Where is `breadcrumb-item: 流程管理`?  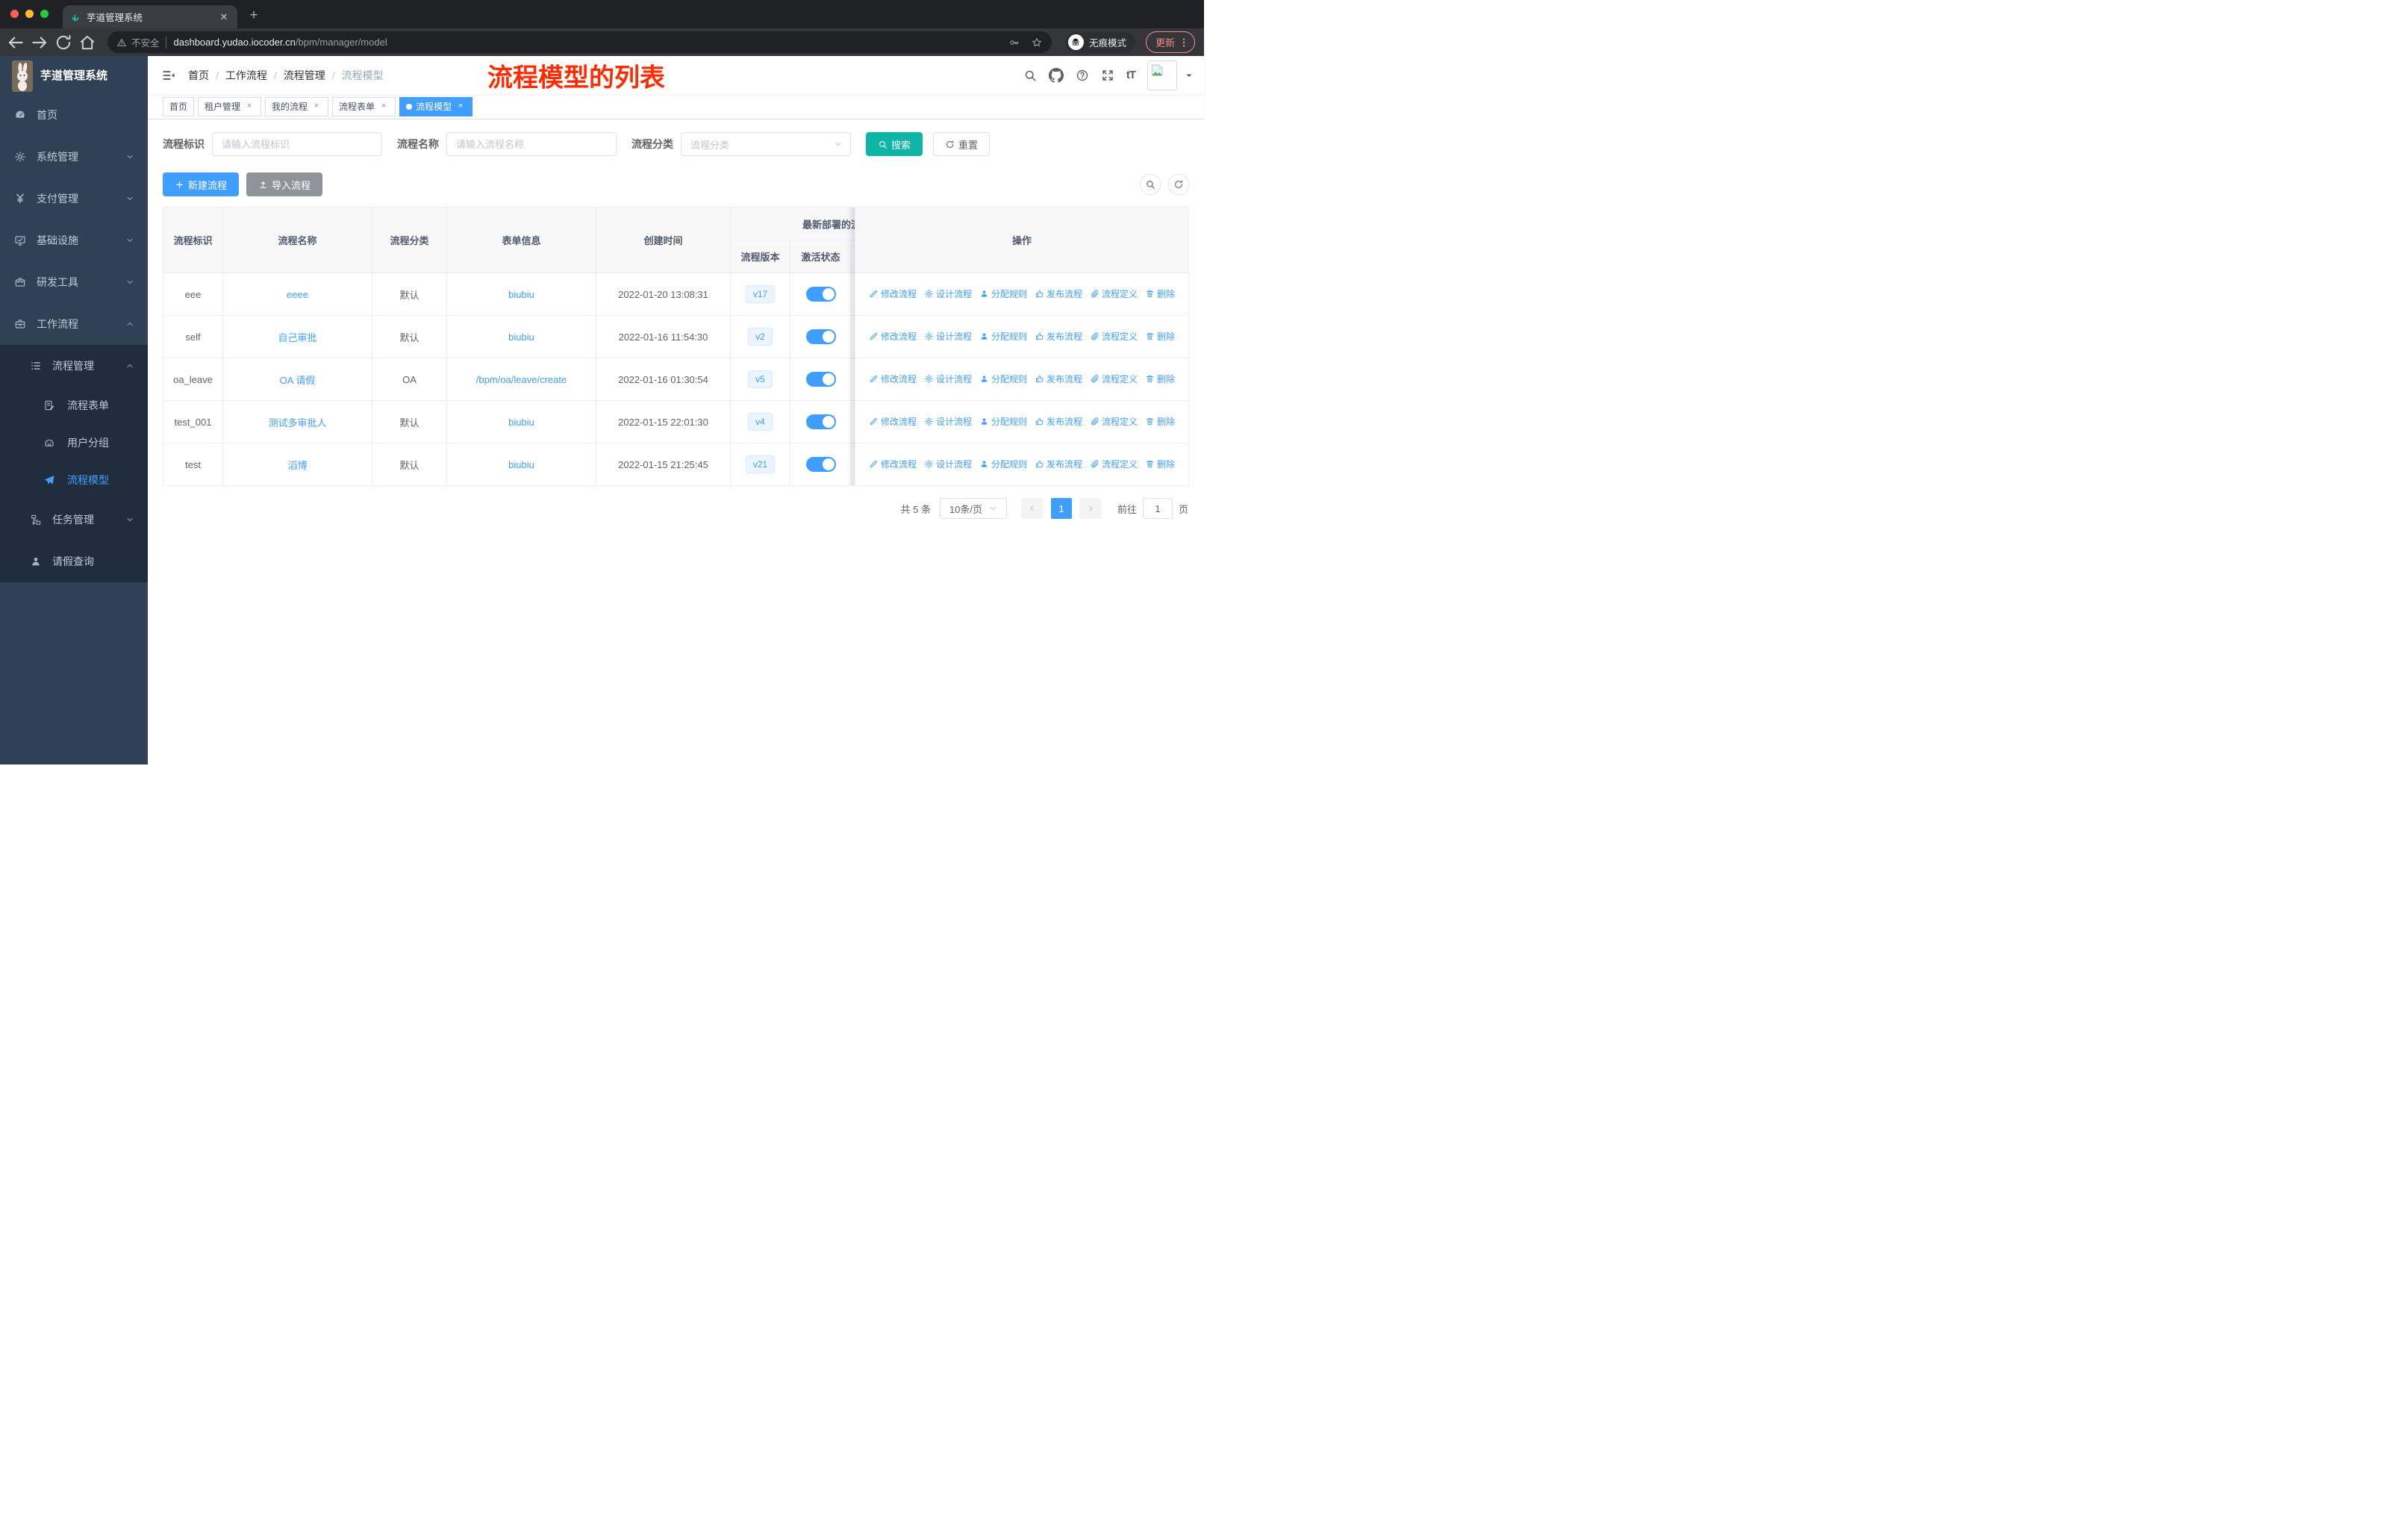
breadcrumb-item: 流程管理 is located at coordinates (304, 76).